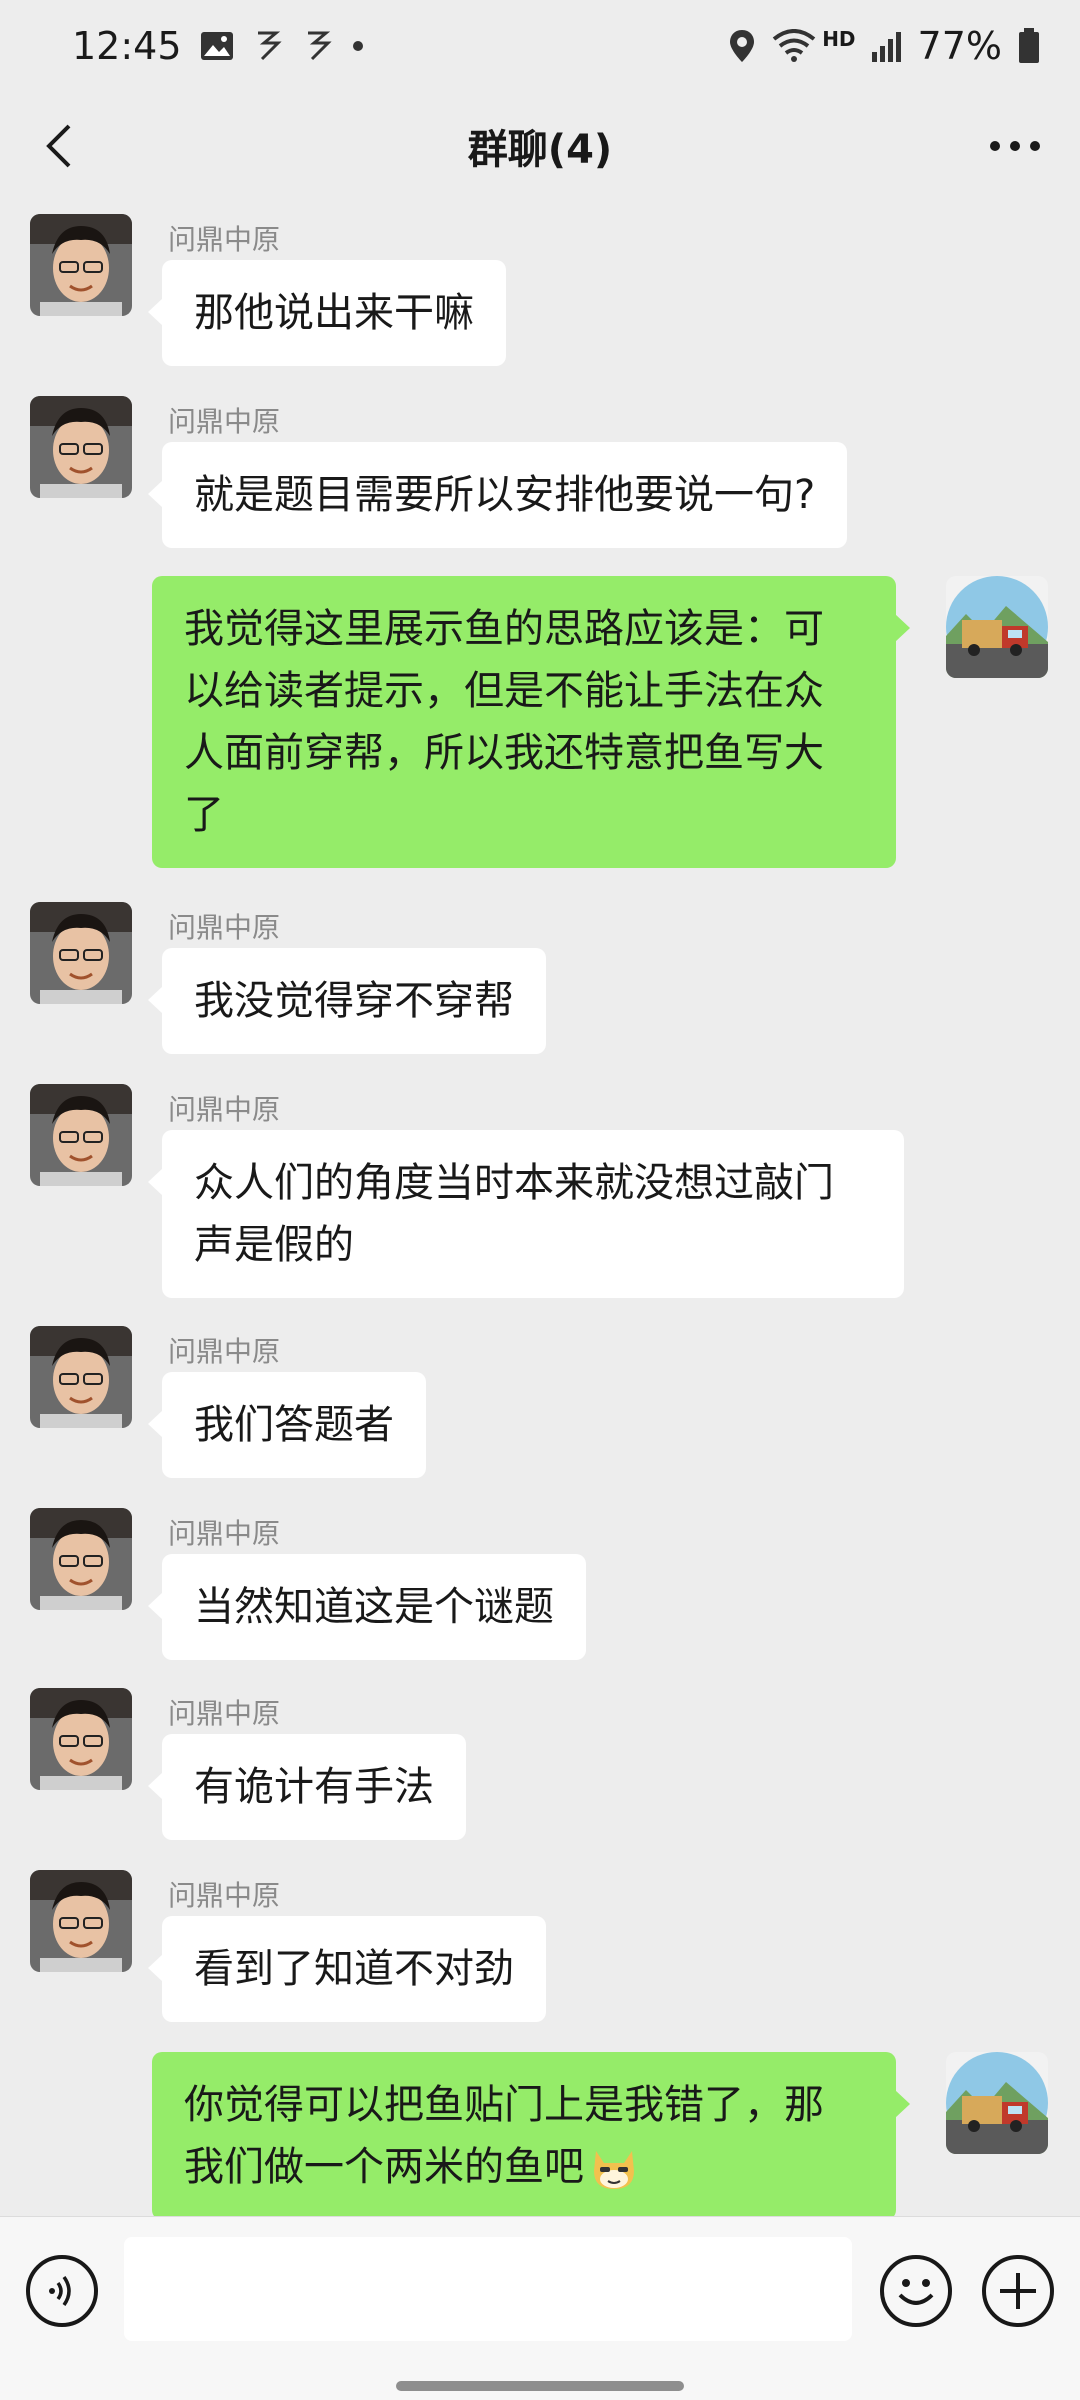 Image resolution: width=1080 pixels, height=2400 pixels. Describe the element at coordinates (540, 46) in the screenshot. I see `status-bar: 12:45 HD 77%` at that location.